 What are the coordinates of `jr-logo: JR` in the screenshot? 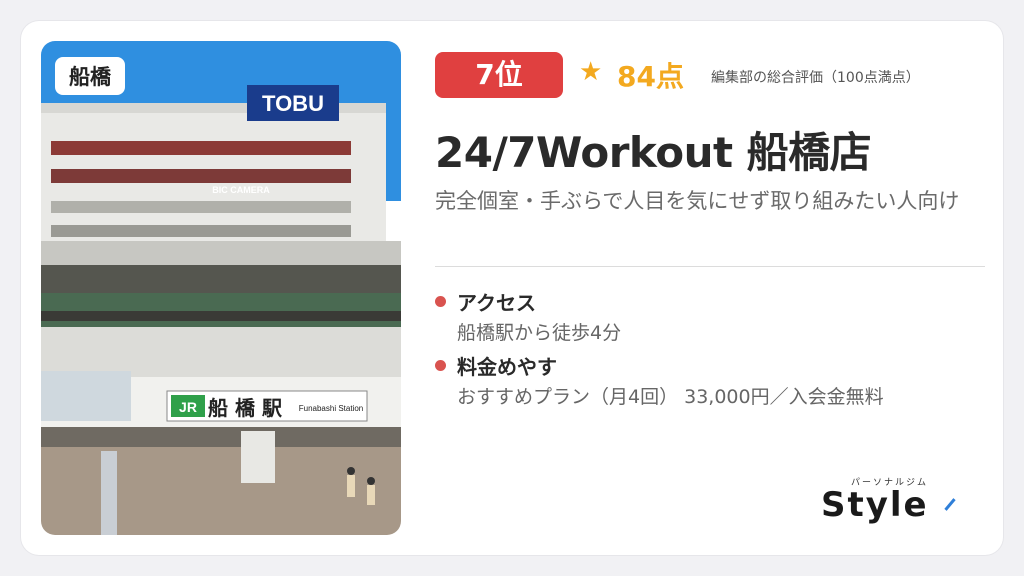 It's located at (188, 407).